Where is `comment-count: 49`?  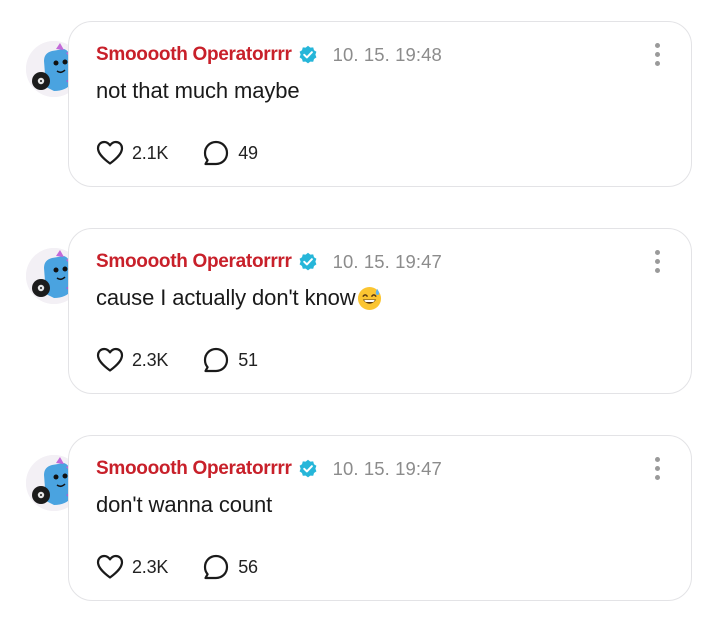
comment-count: 49 is located at coordinates (248, 152).